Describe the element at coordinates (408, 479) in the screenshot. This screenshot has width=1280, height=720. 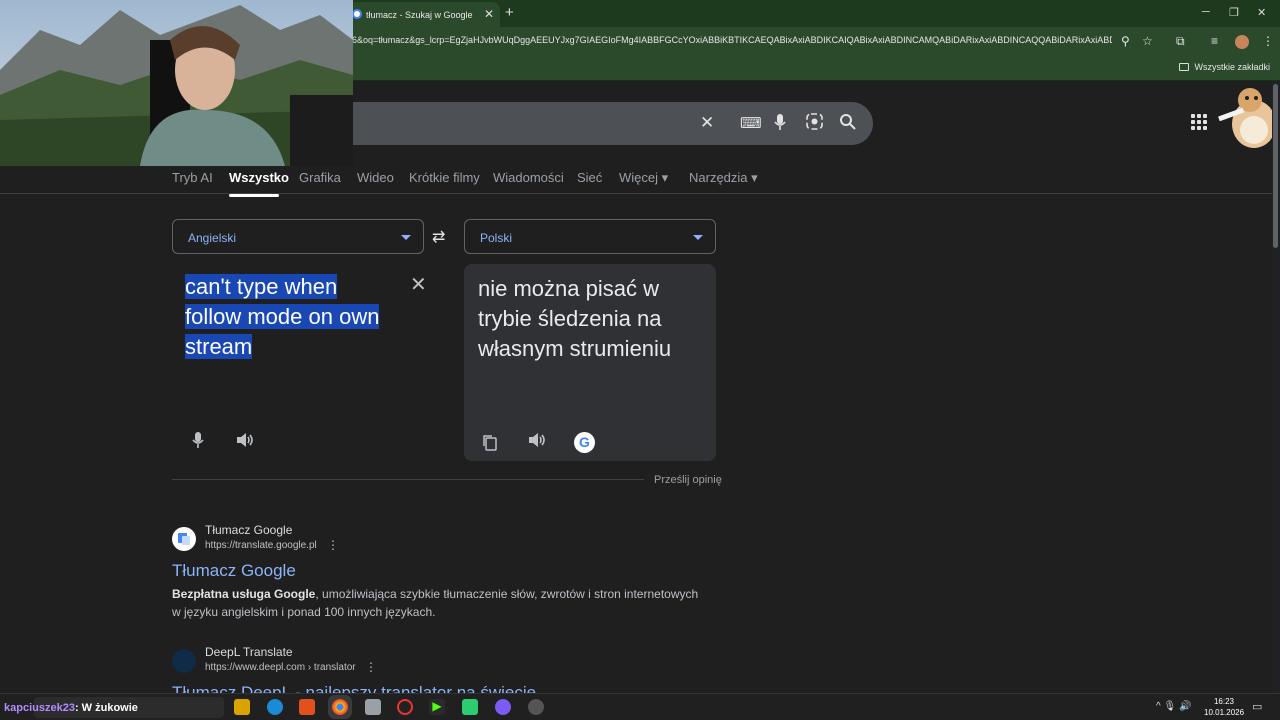
I see `feedback-divider` at that location.